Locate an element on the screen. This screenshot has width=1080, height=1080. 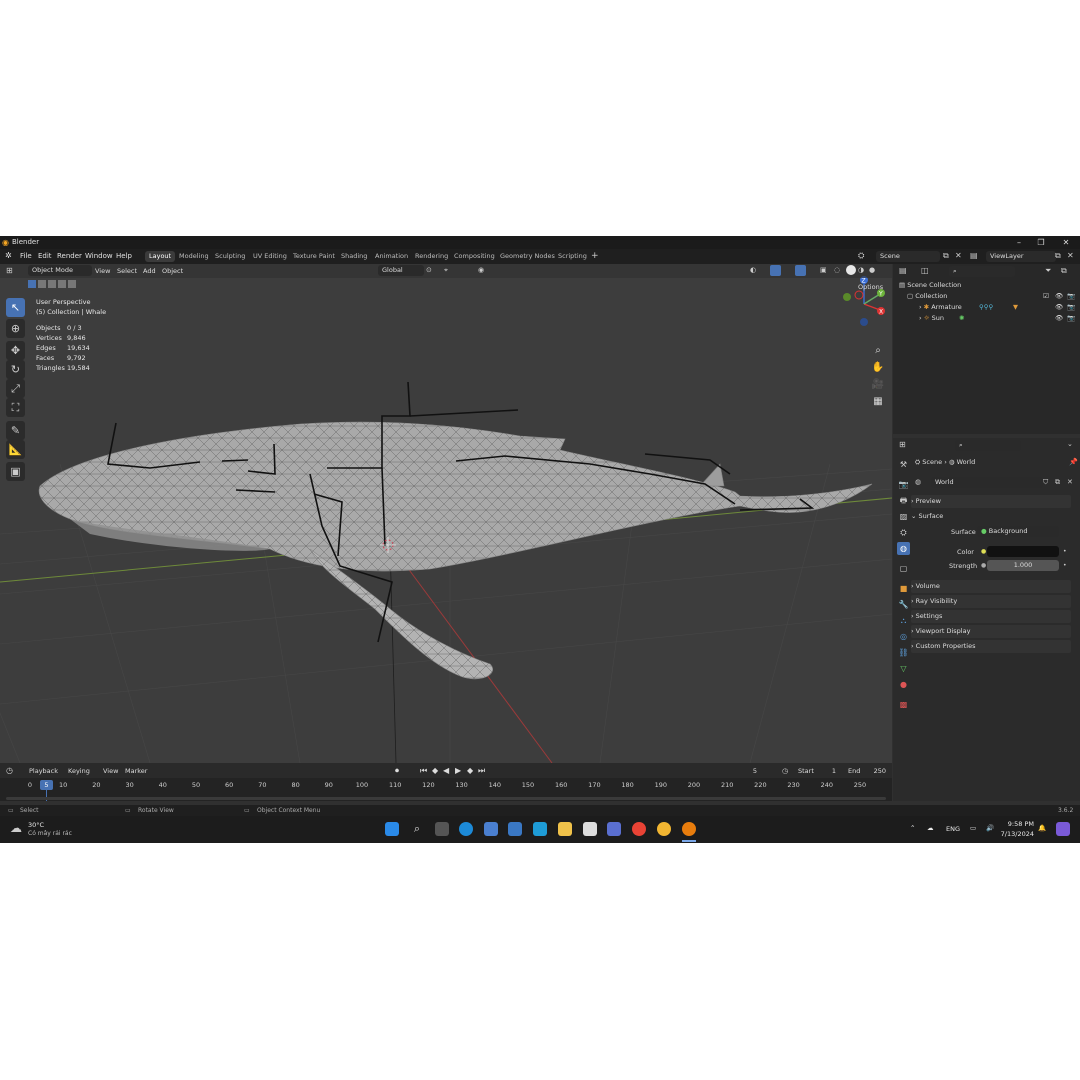
weather-temp: 30°C is located at coordinates (36, 825).